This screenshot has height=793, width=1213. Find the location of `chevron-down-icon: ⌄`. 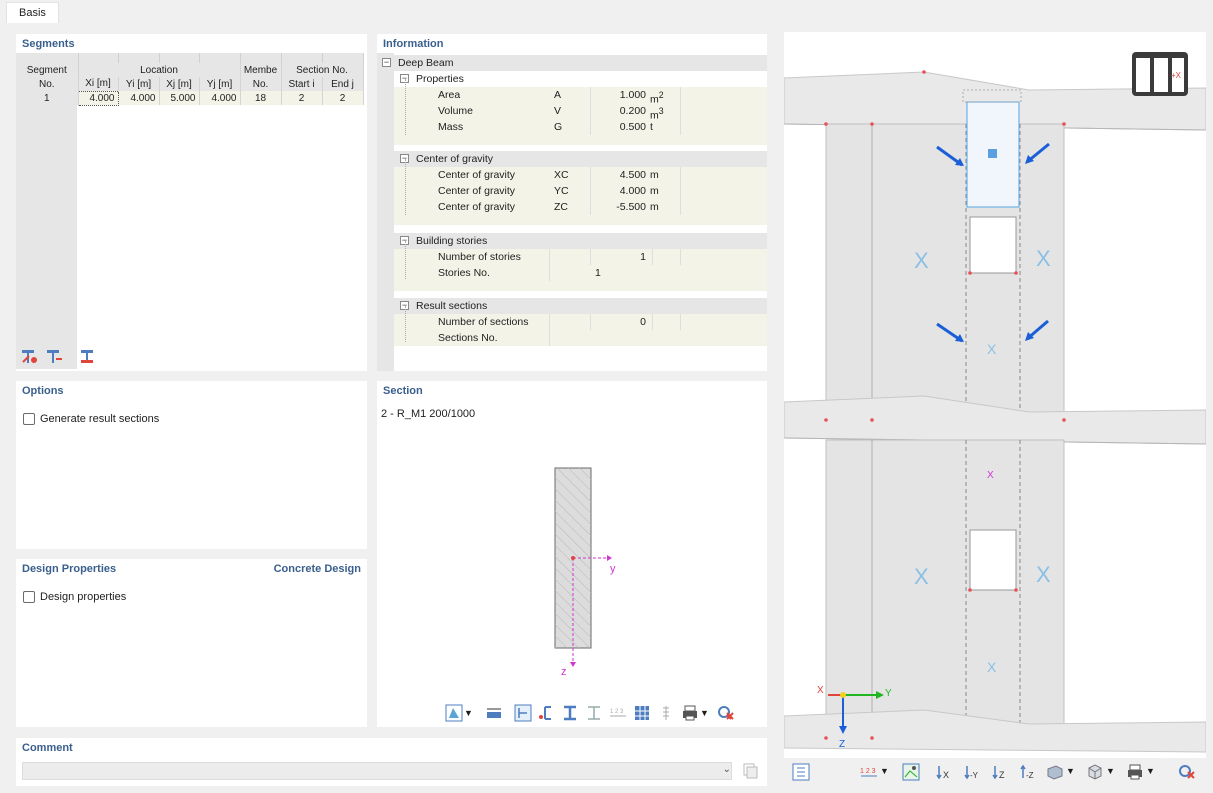

chevron-down-icon: ⌄ is located at coordinates (727, 769).